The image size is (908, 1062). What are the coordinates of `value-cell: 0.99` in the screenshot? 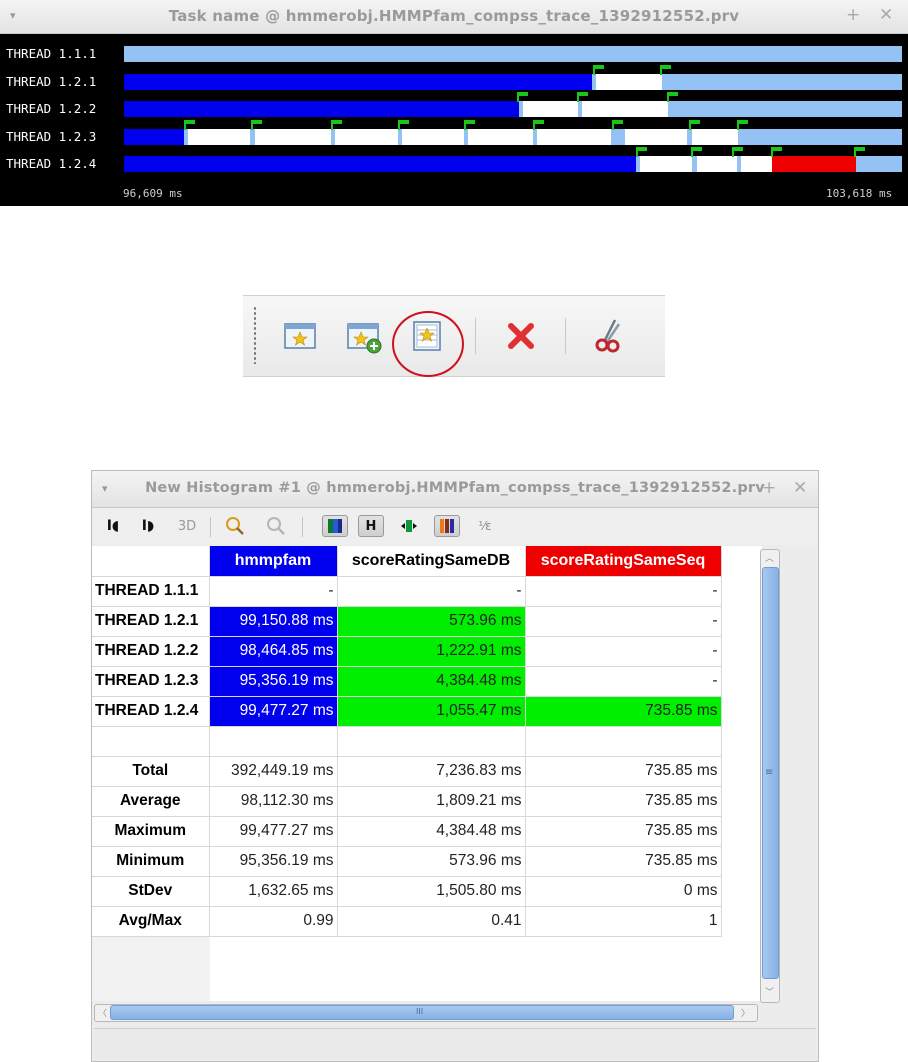 It's located at (273, 921).